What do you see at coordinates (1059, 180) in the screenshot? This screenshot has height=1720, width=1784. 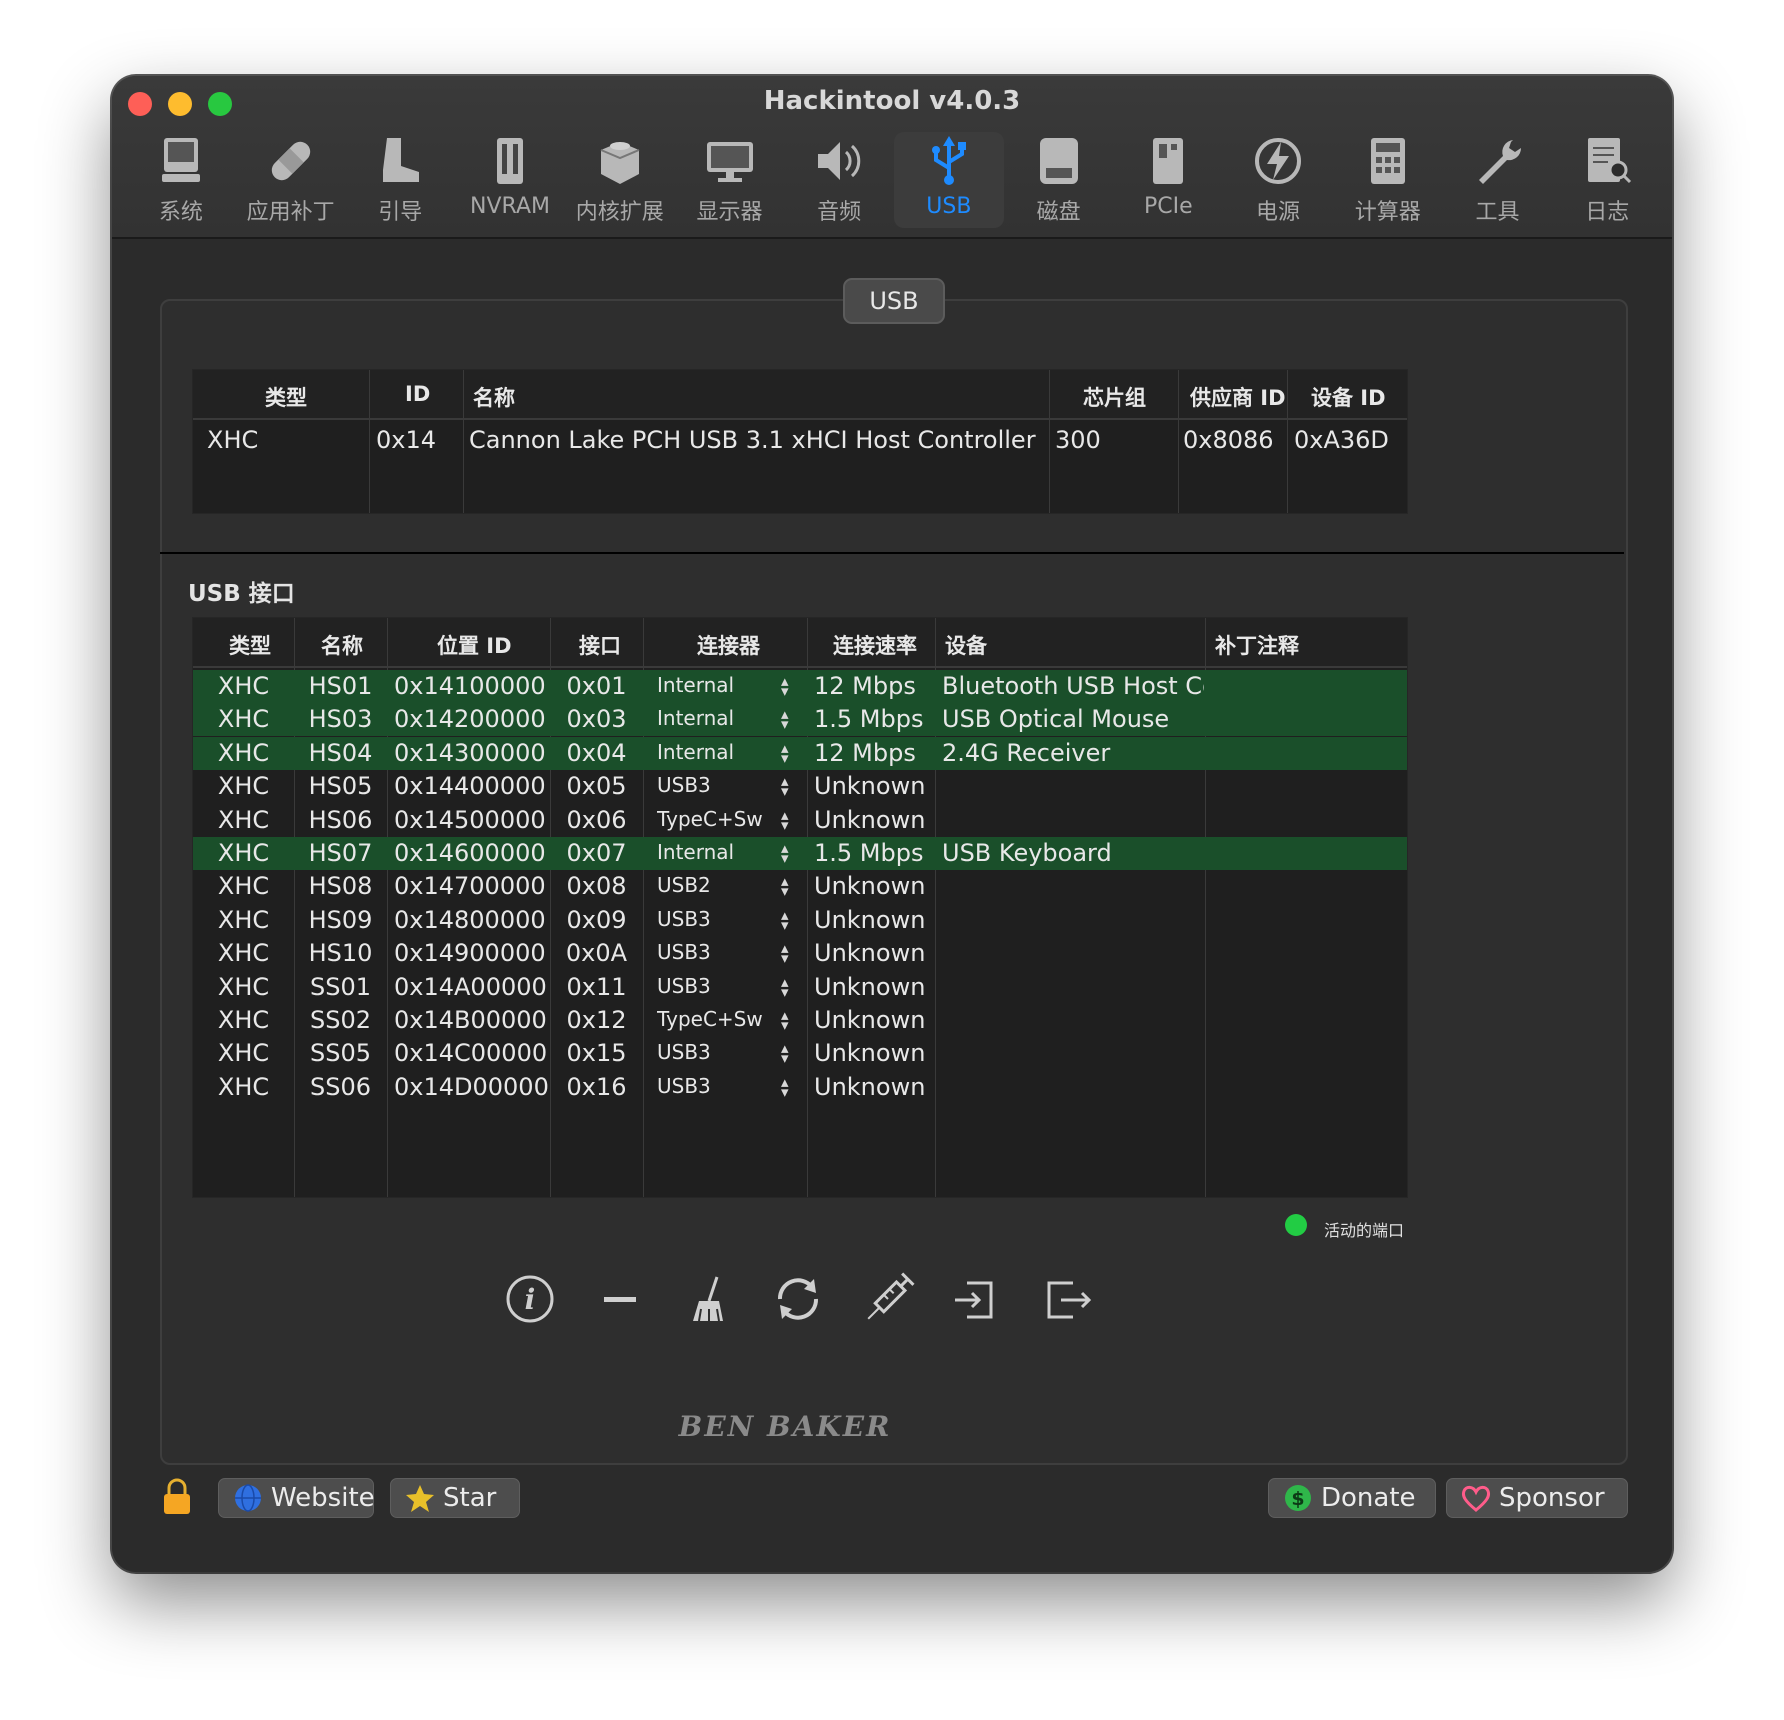 I see `toolbar-item-disk: 磁盘` at bounding box center [1059, 180].